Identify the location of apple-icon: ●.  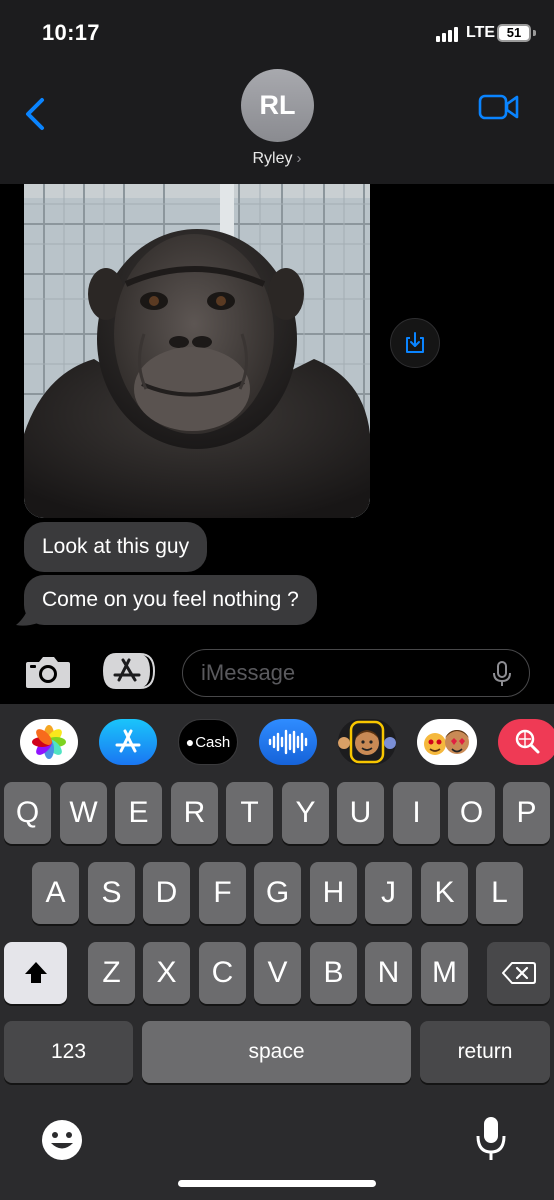
(190, 742).